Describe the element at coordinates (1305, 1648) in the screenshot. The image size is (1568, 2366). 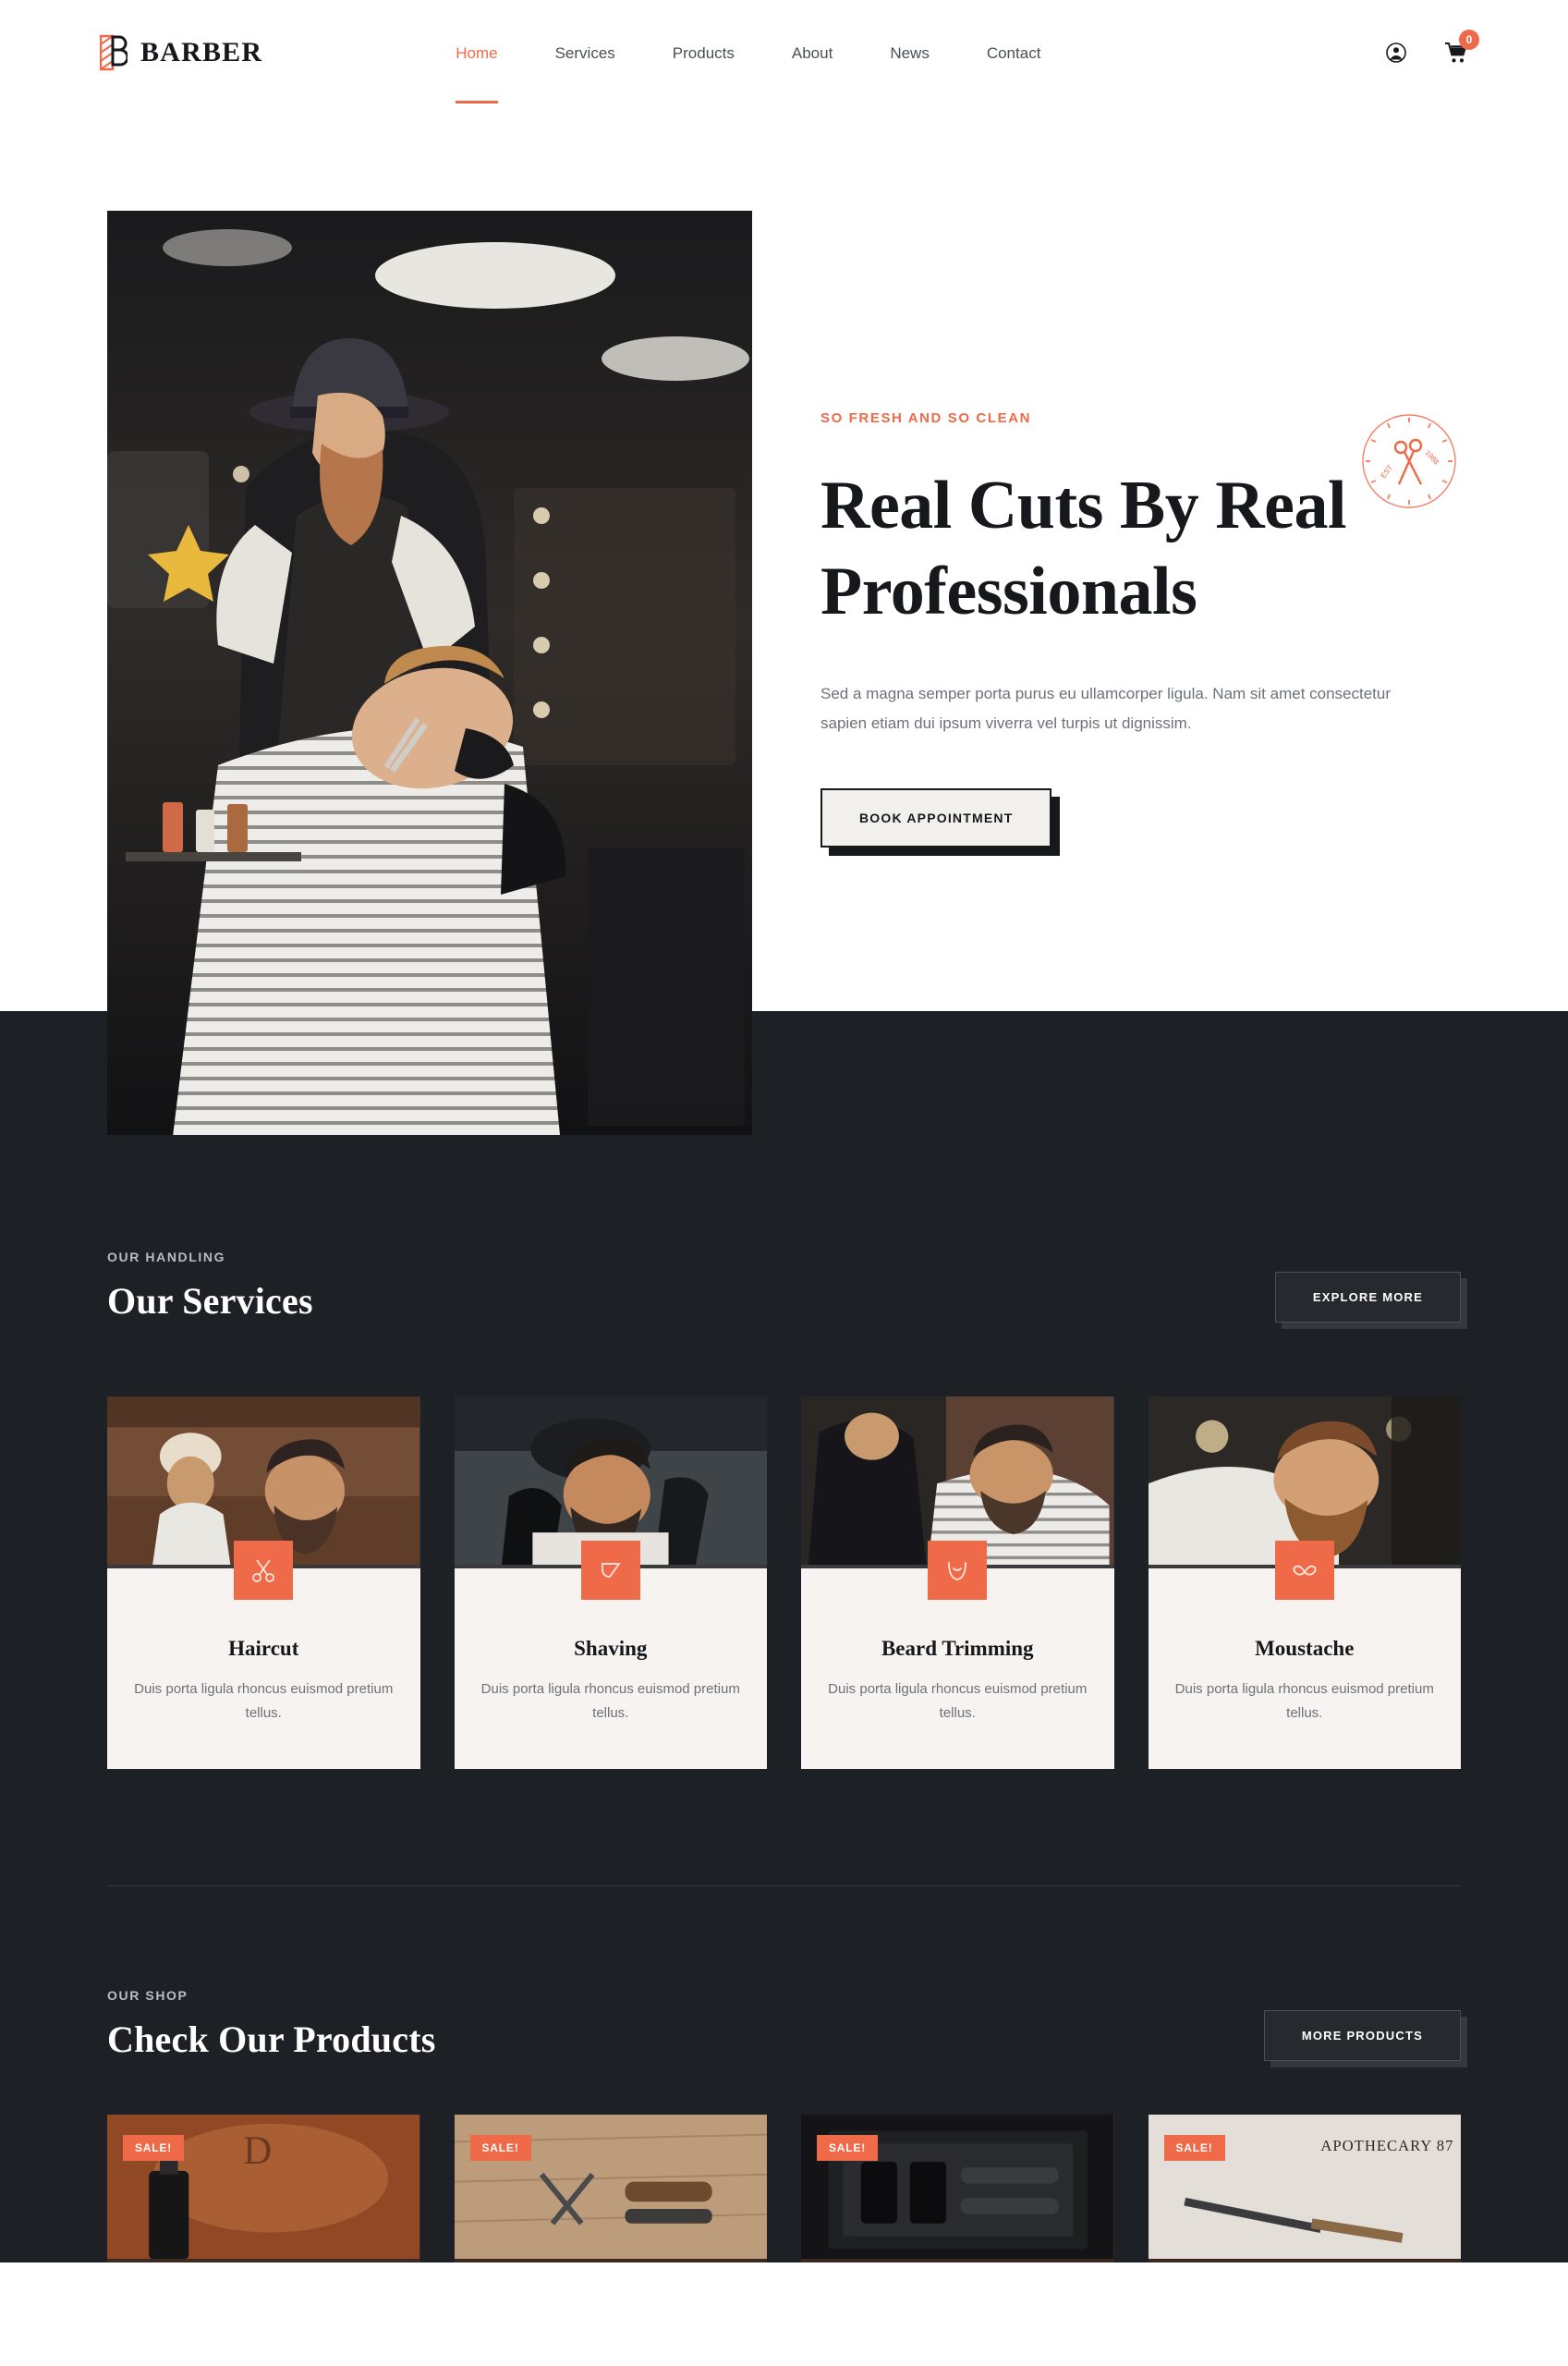
I see `service-title: Moustache` at that location.